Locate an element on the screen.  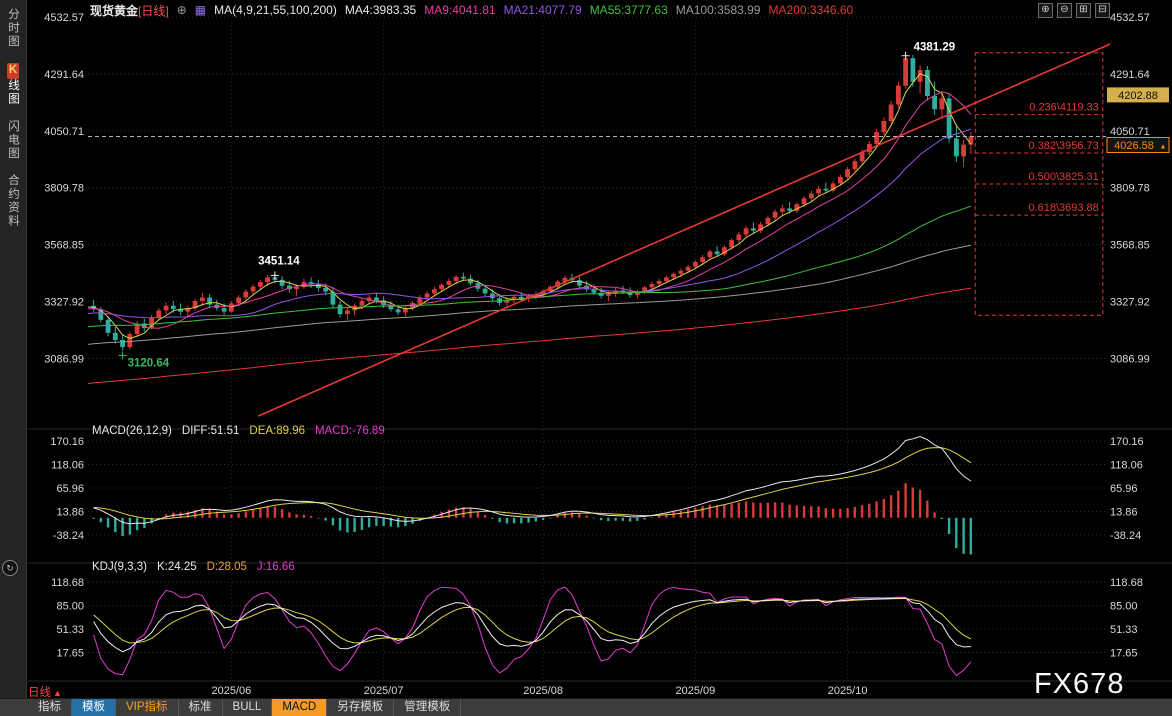
indicator-icon: ▦ is located at coordinates (200, 10).